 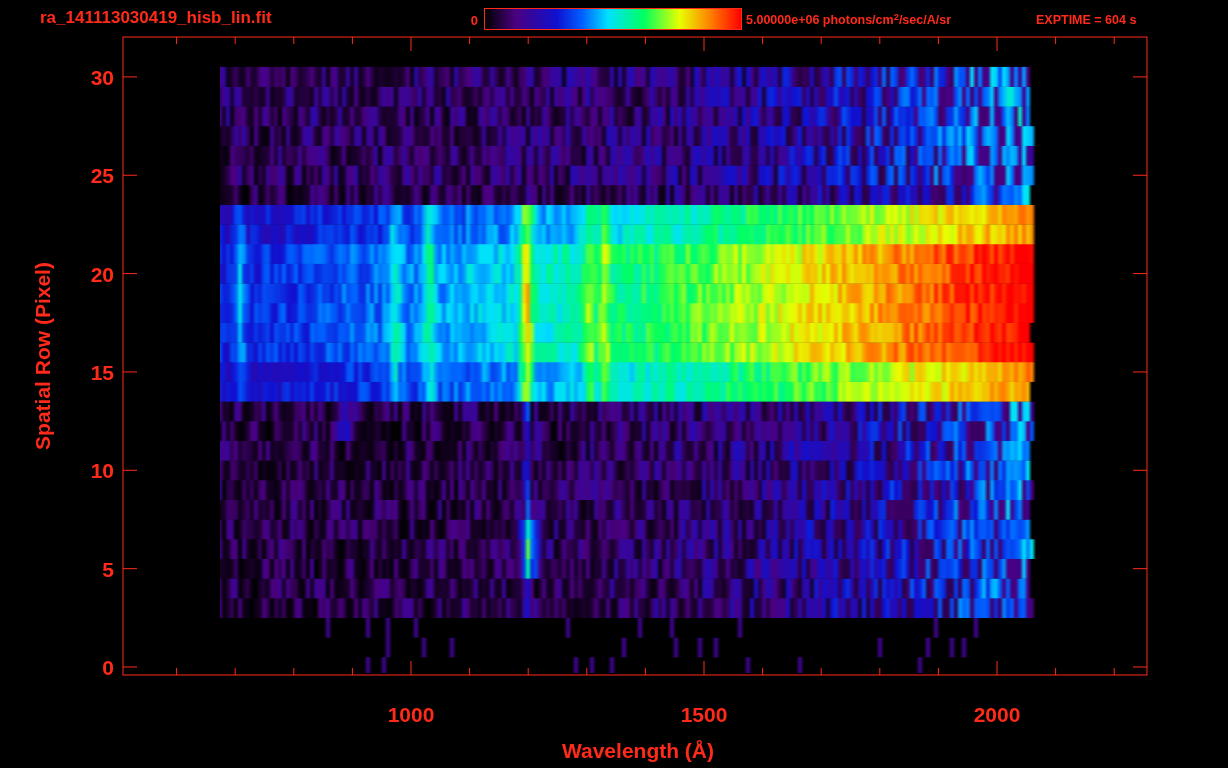 I want to click on y-tick-label: 5, so click(x=108, y=569).